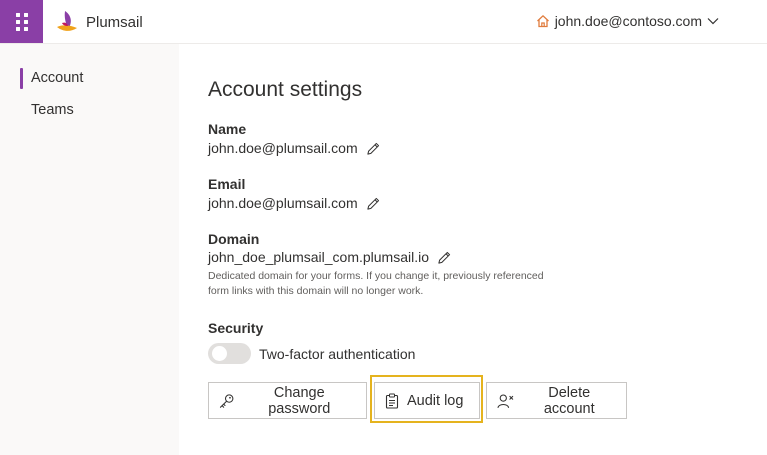 This screenshot has width=767, height=455. I want to click on two-factor-row: Two-factor authentication, so click(311, 353).